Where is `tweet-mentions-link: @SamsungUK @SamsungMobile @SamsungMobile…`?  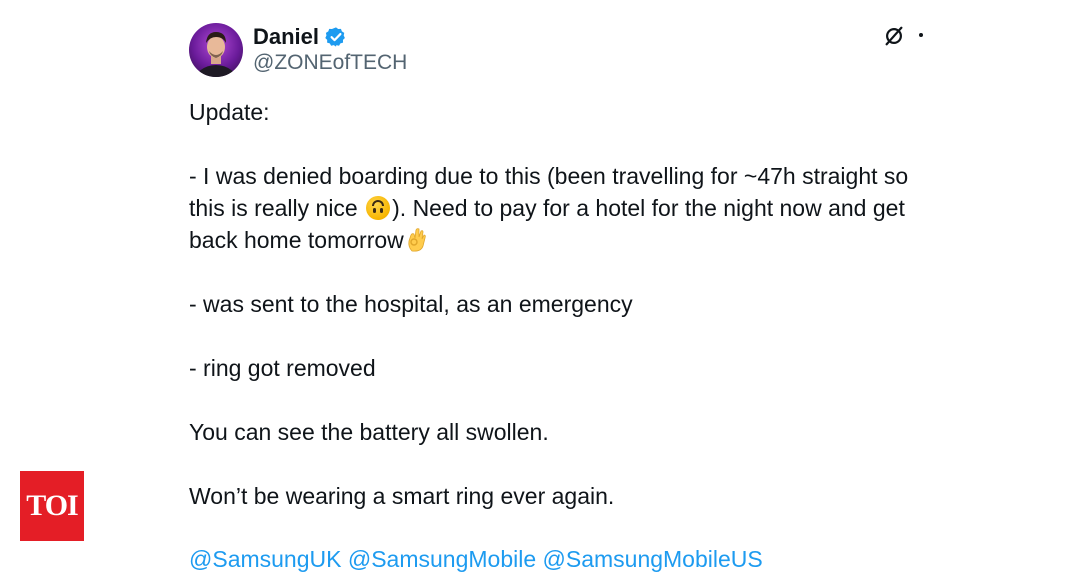 tweet-mentions-link: @SamsungUK @SamsungMobile @SamsungMobile… is located at coordinates (476, 559).